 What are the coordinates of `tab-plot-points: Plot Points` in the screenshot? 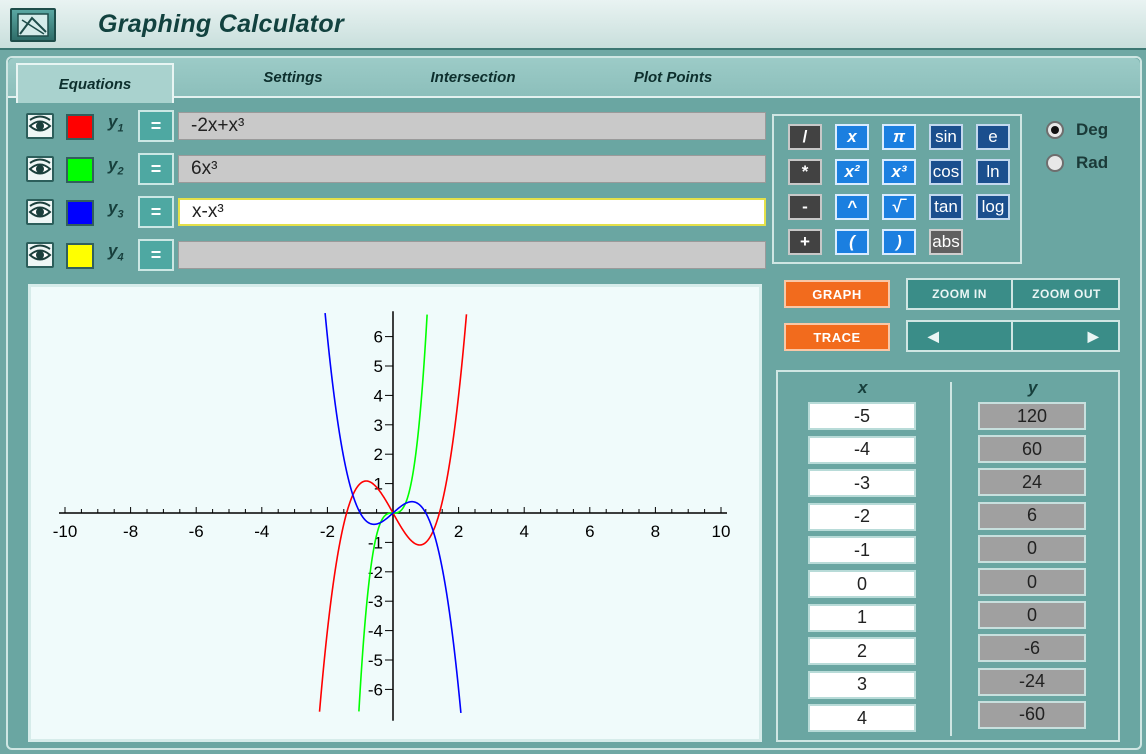 It's located at (673, 77).